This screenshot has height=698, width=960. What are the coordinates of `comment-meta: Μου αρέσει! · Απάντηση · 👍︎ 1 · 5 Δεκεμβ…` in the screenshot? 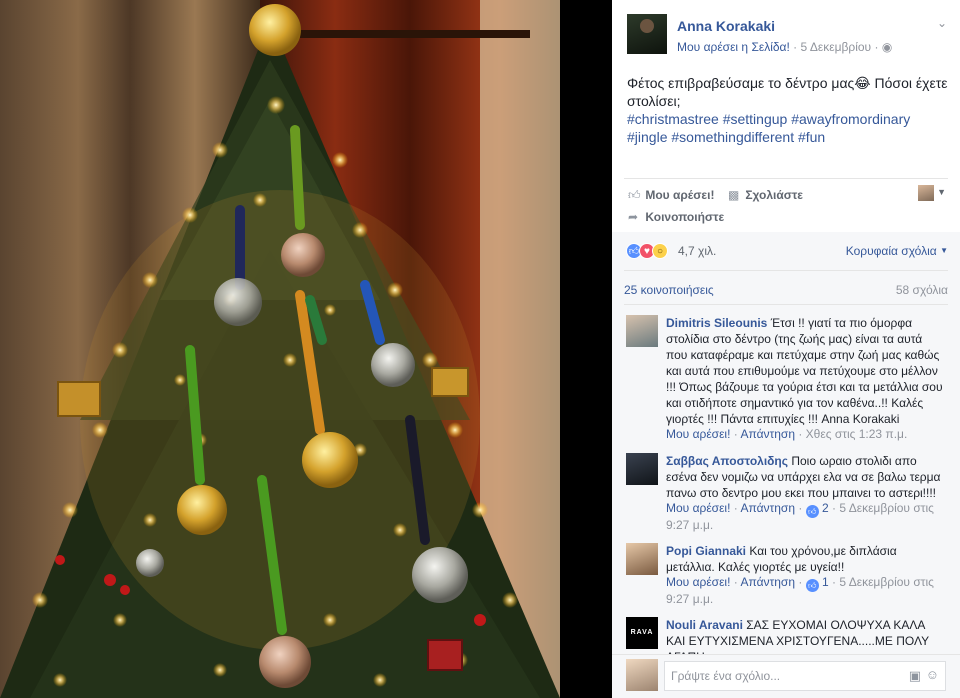 It's located at (800, 590).